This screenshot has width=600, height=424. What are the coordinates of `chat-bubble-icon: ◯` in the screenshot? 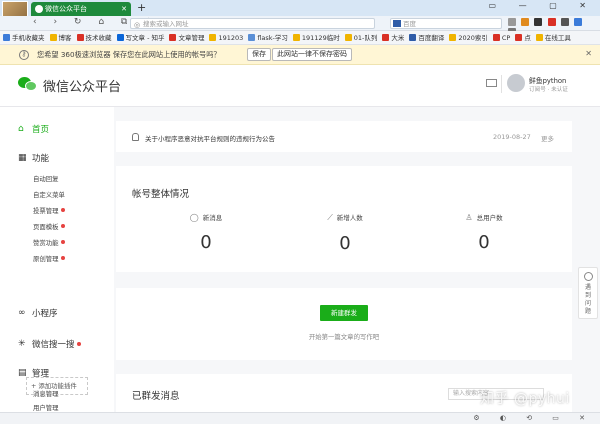 It's located at (194, 217).